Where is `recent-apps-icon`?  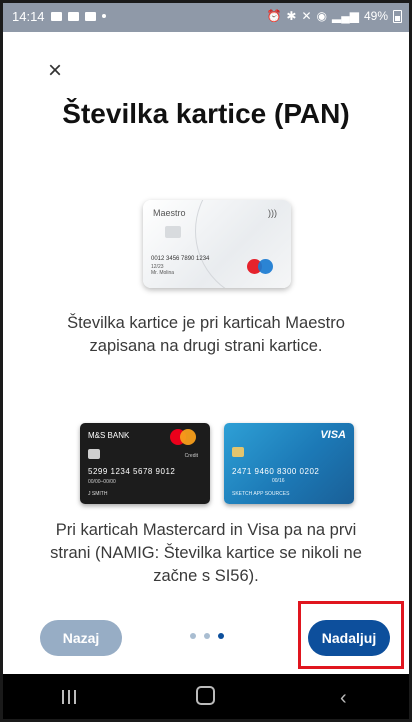
recent-apps-icon is located at coordinates (69, 698).